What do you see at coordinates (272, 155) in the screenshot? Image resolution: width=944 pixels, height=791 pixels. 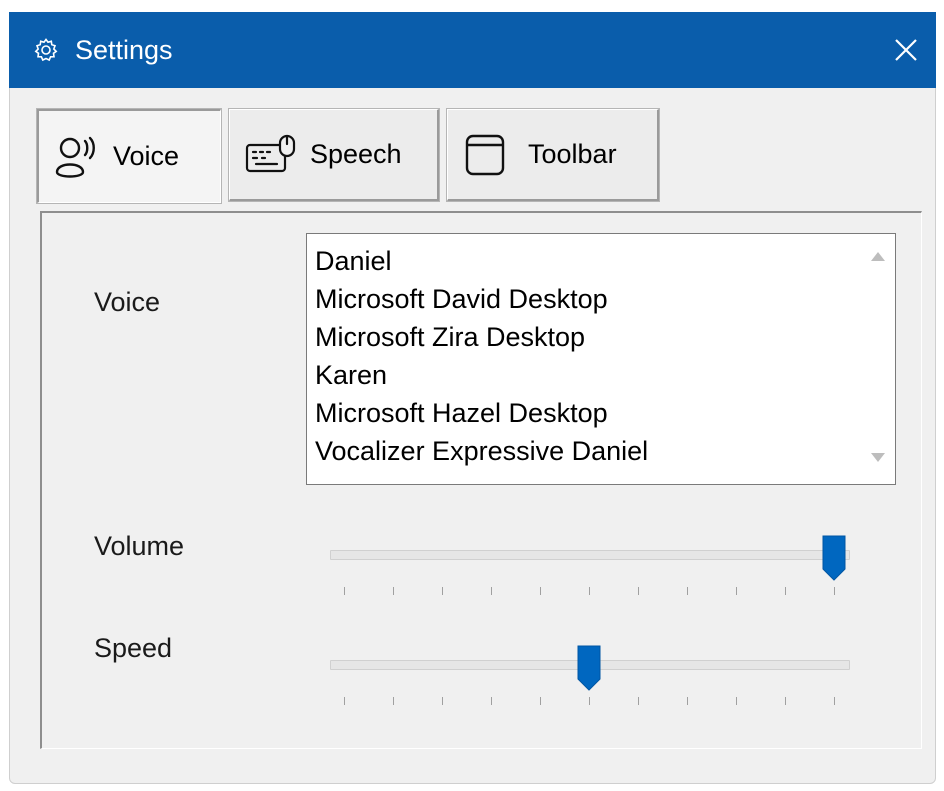 I see `keyboard-mouse-icon` at bounding box center [272, 155].